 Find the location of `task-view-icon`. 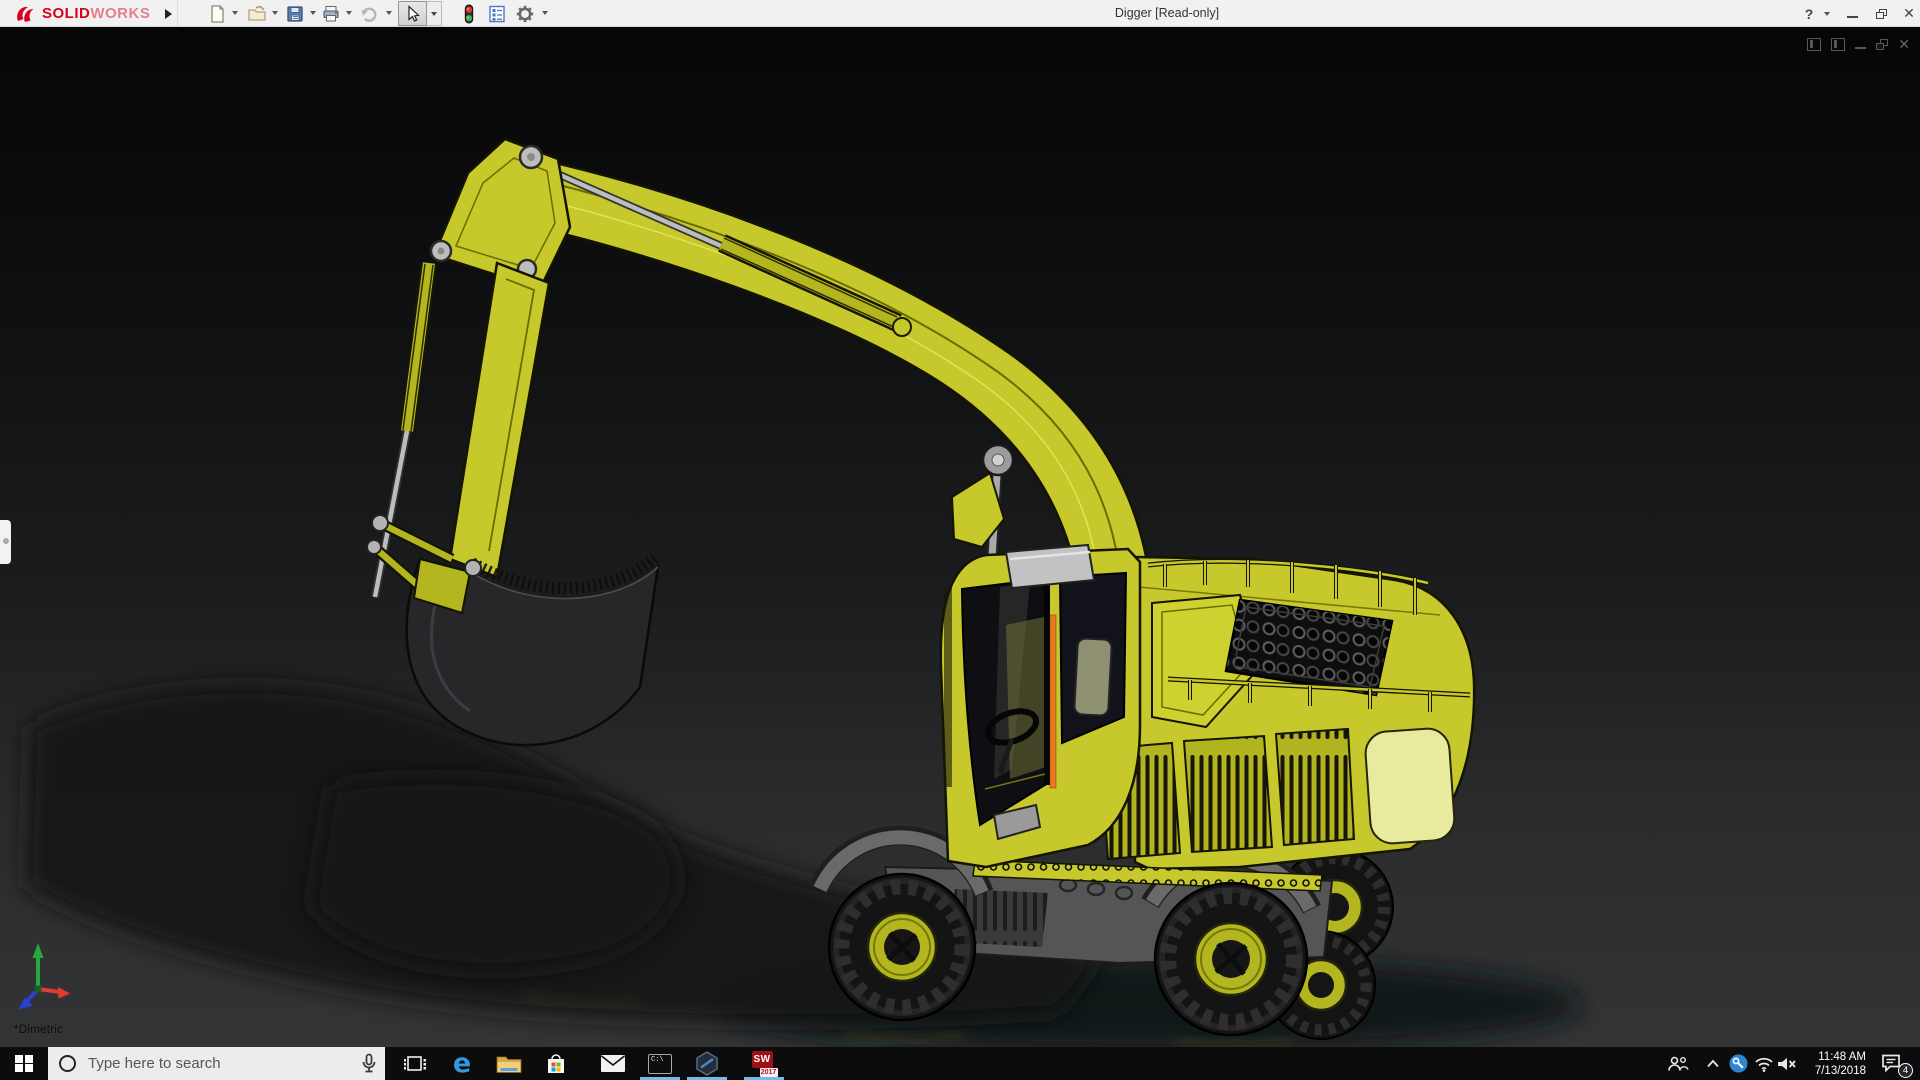

task-view-icon is located at coordinates (415, 1063).